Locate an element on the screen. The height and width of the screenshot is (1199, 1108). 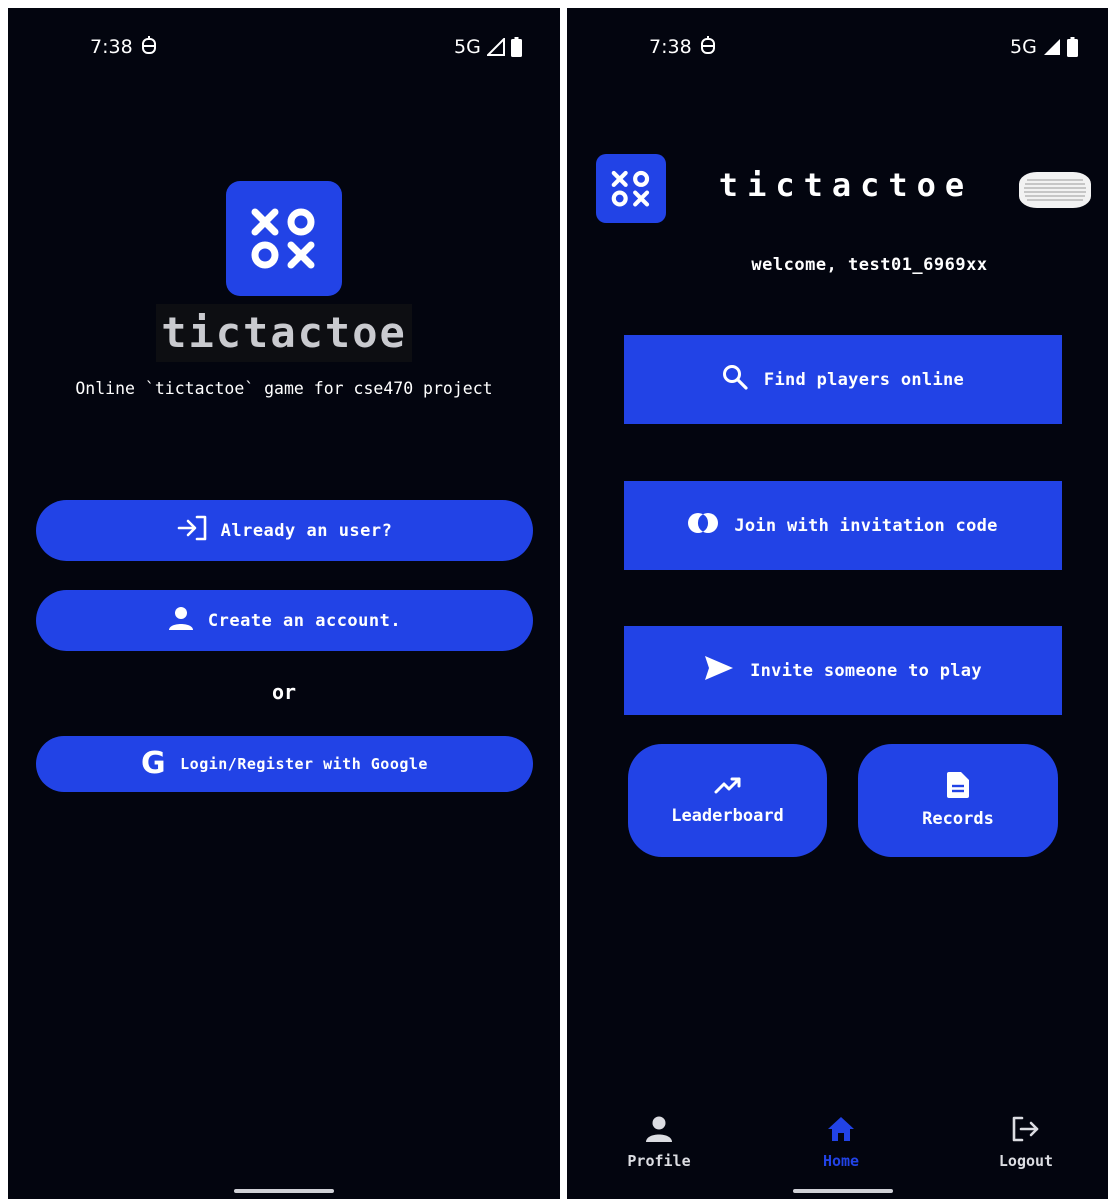
send-icon is located at coordinates (719, 670).